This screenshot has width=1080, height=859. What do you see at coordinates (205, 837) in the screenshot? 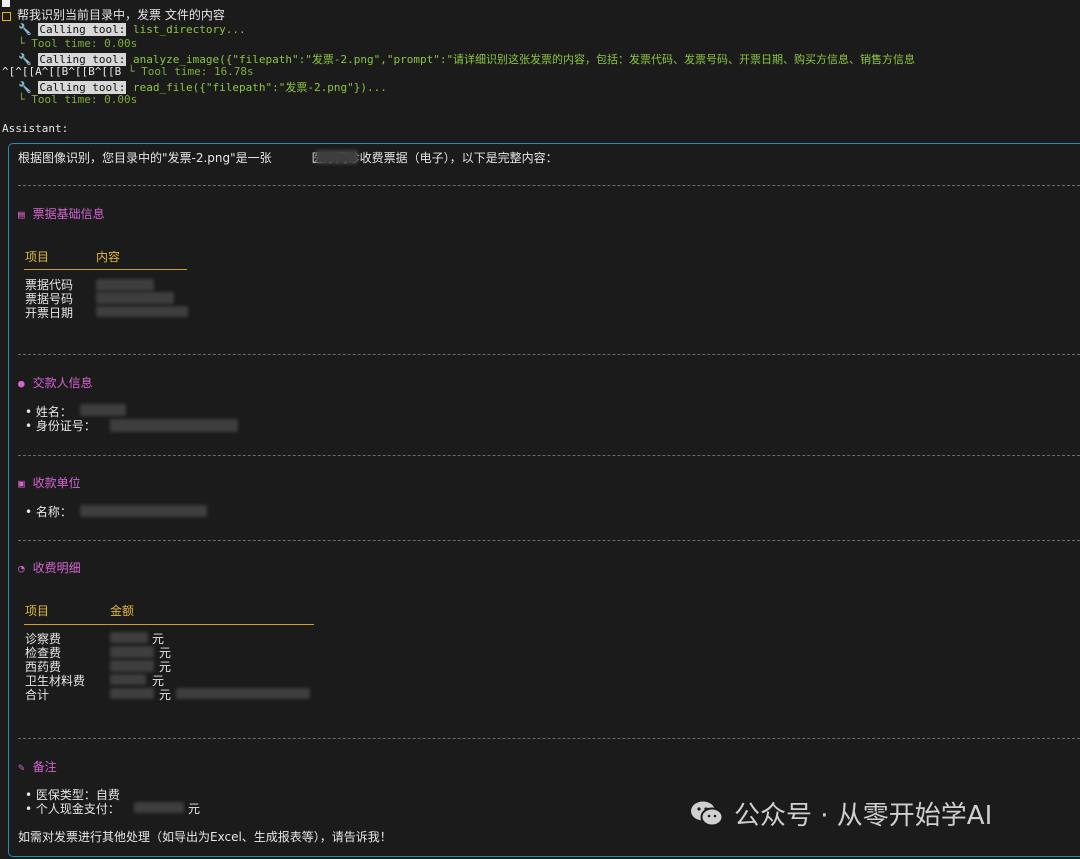
I see `footer-text: 如需对发票进行其他处理（如导出为Excel、生成报表等），请告诉我！` at bounding box center [205, 837].